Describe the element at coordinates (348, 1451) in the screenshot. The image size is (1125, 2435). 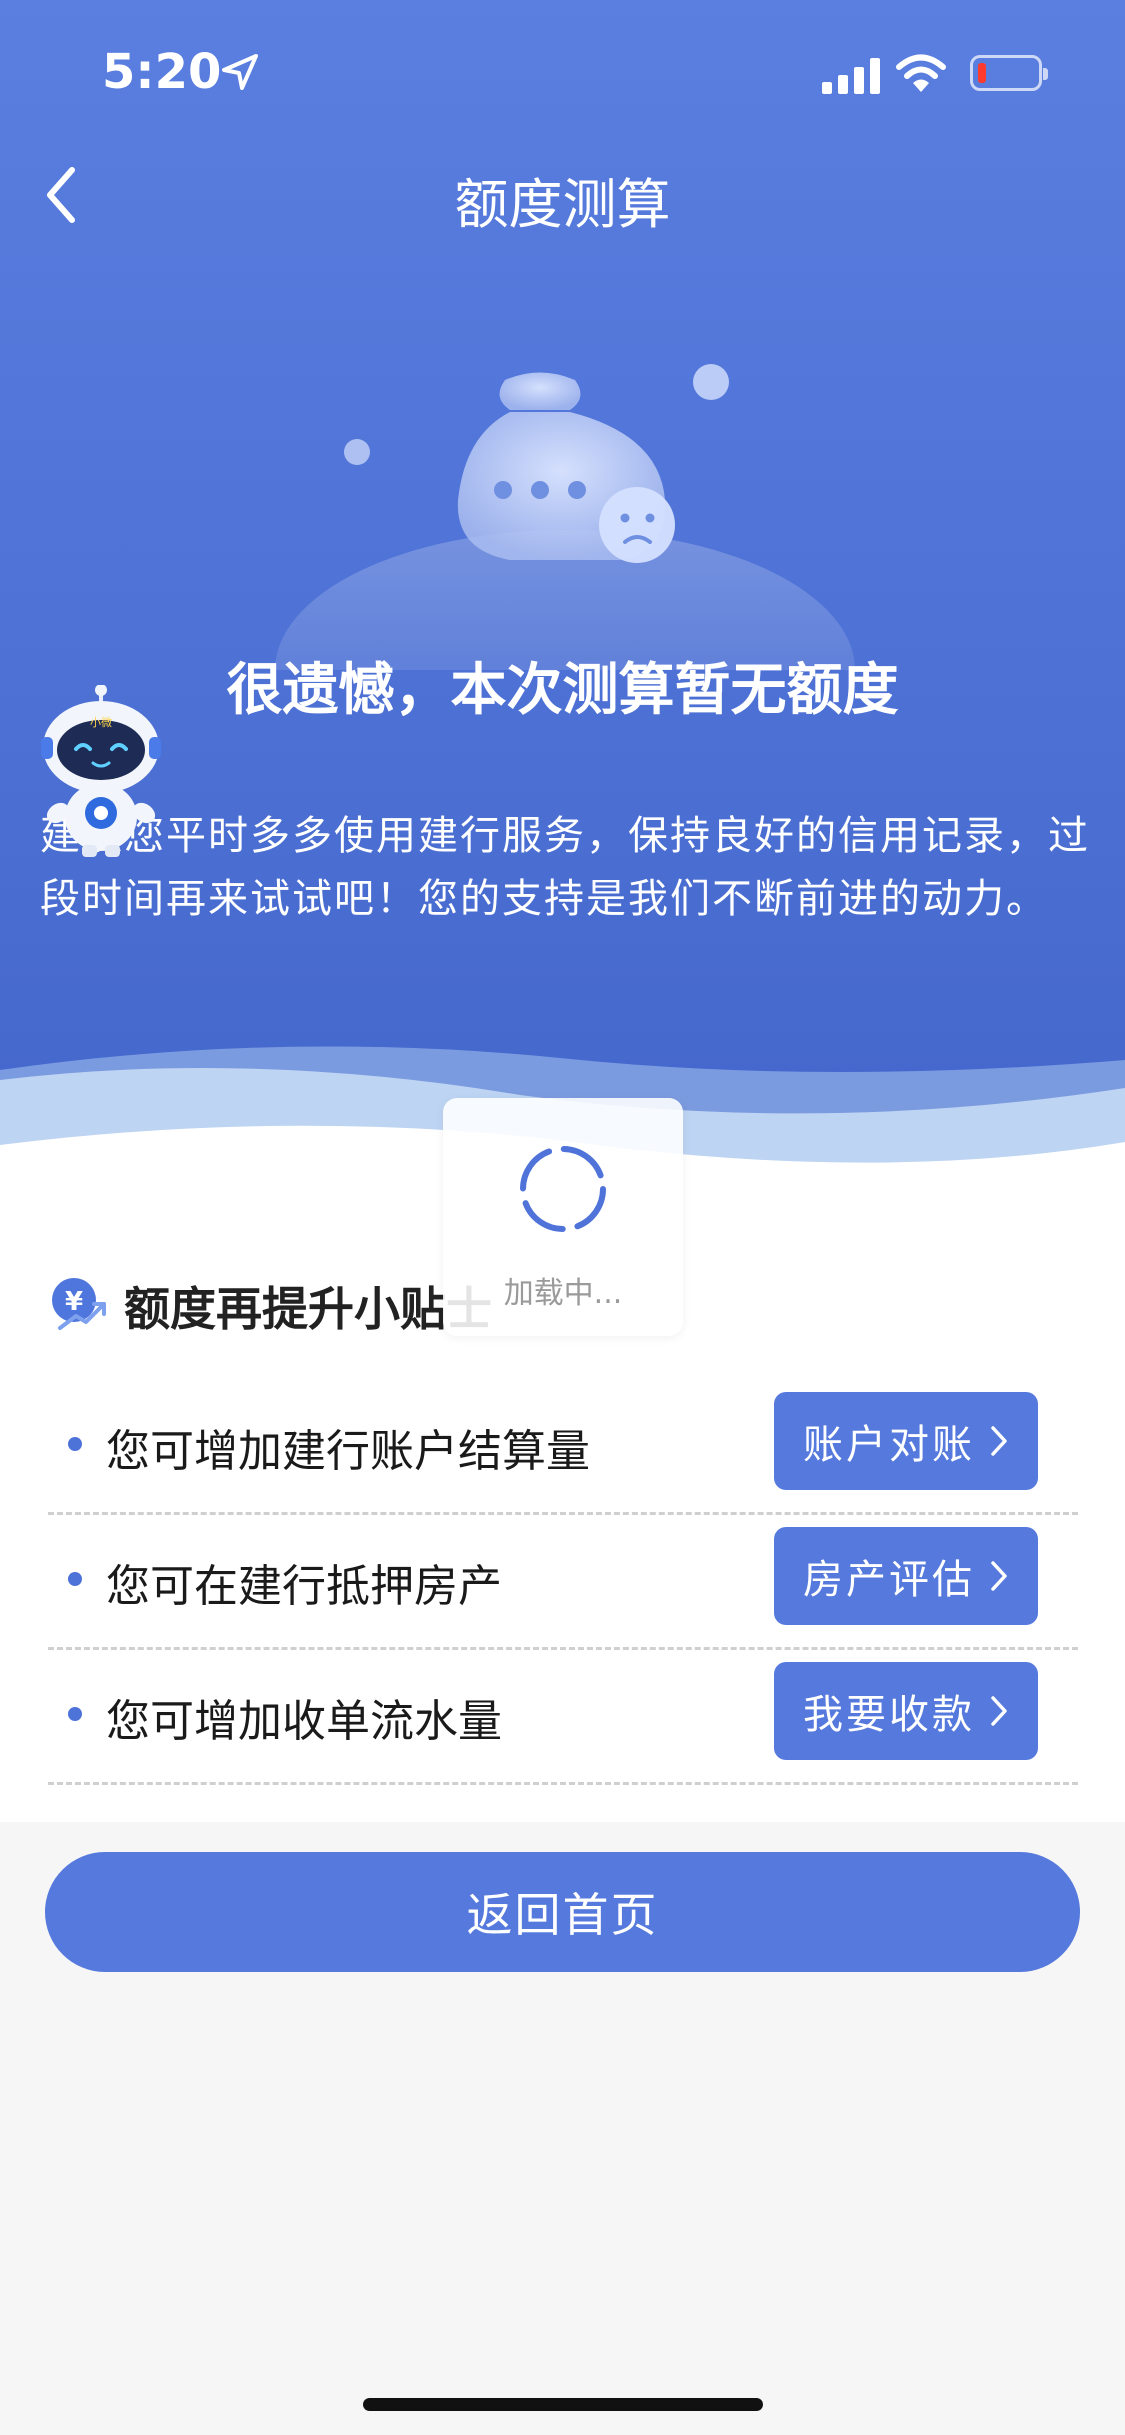
I see `tip-text: 您可增加建行账户结算量` at that location.